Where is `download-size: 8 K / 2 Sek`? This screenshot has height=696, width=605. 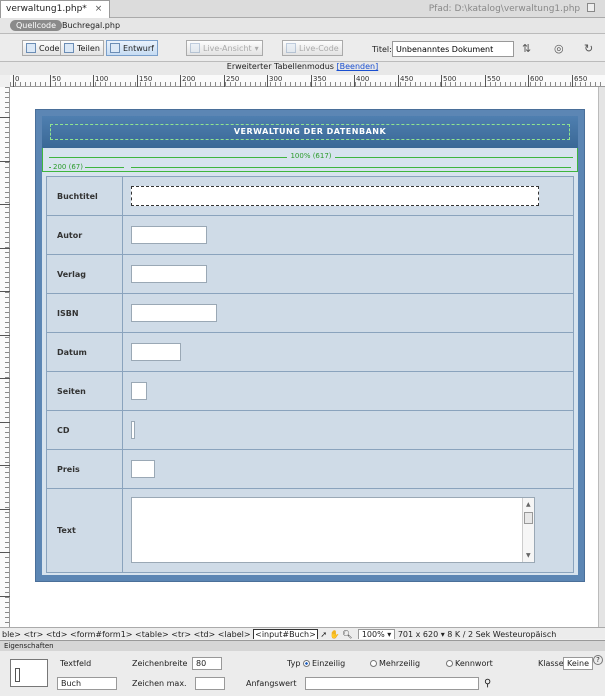
download-size: 8 K / 2 Sek is located at coordinates (469, 634).